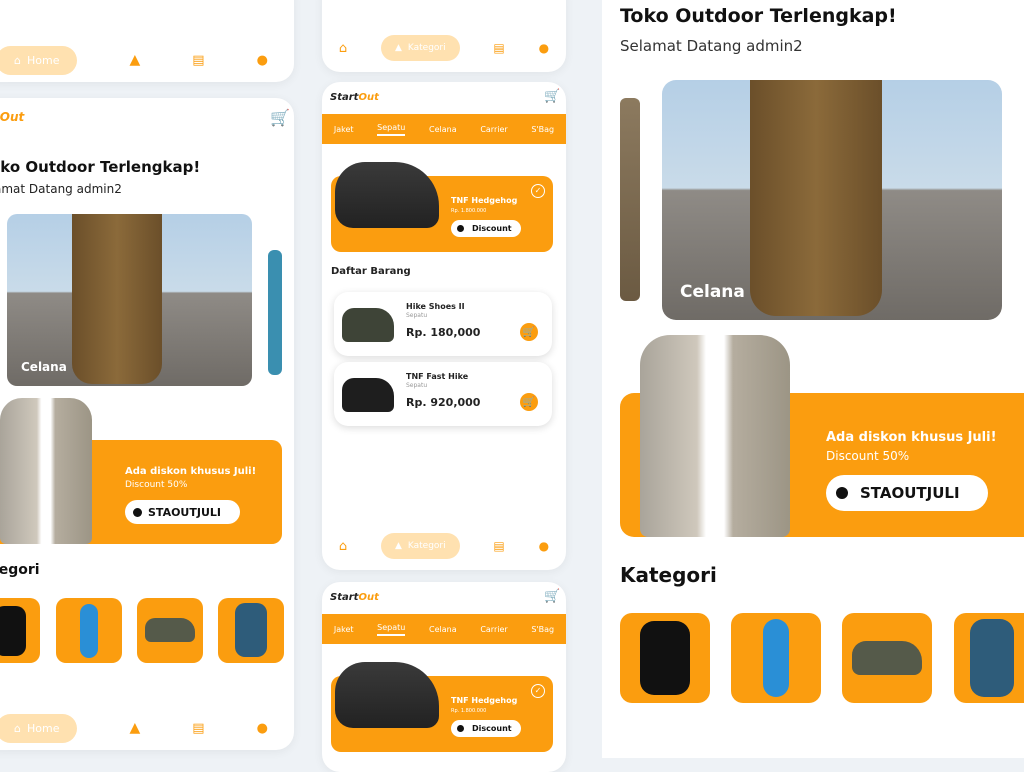 Image resolution: width=1024 pixels, height=772 pixels. Describe the element at coordinates (12, 117) in the screenshot. I see `app-logo: tOut` at that location.